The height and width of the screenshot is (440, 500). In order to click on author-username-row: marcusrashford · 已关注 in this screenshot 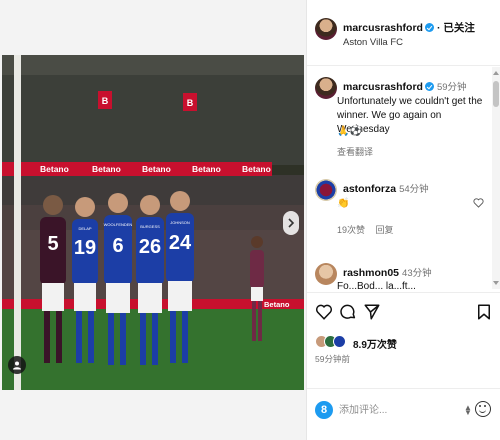, I will do `click(409, 27)`.